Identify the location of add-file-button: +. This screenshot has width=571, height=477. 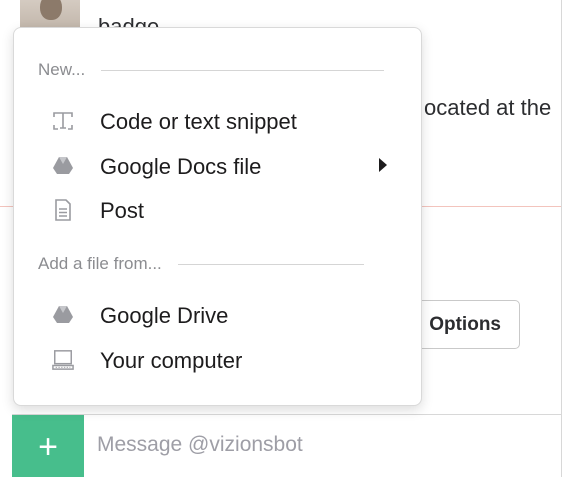
(48, 446).